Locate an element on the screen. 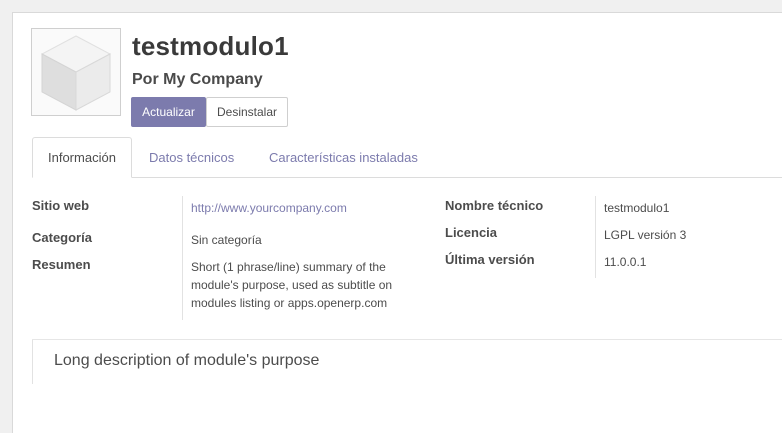 Image resolution: width=782 pixels, height=433 pixels. latest-version-label: Última versión is located at coordinates (490, 259).